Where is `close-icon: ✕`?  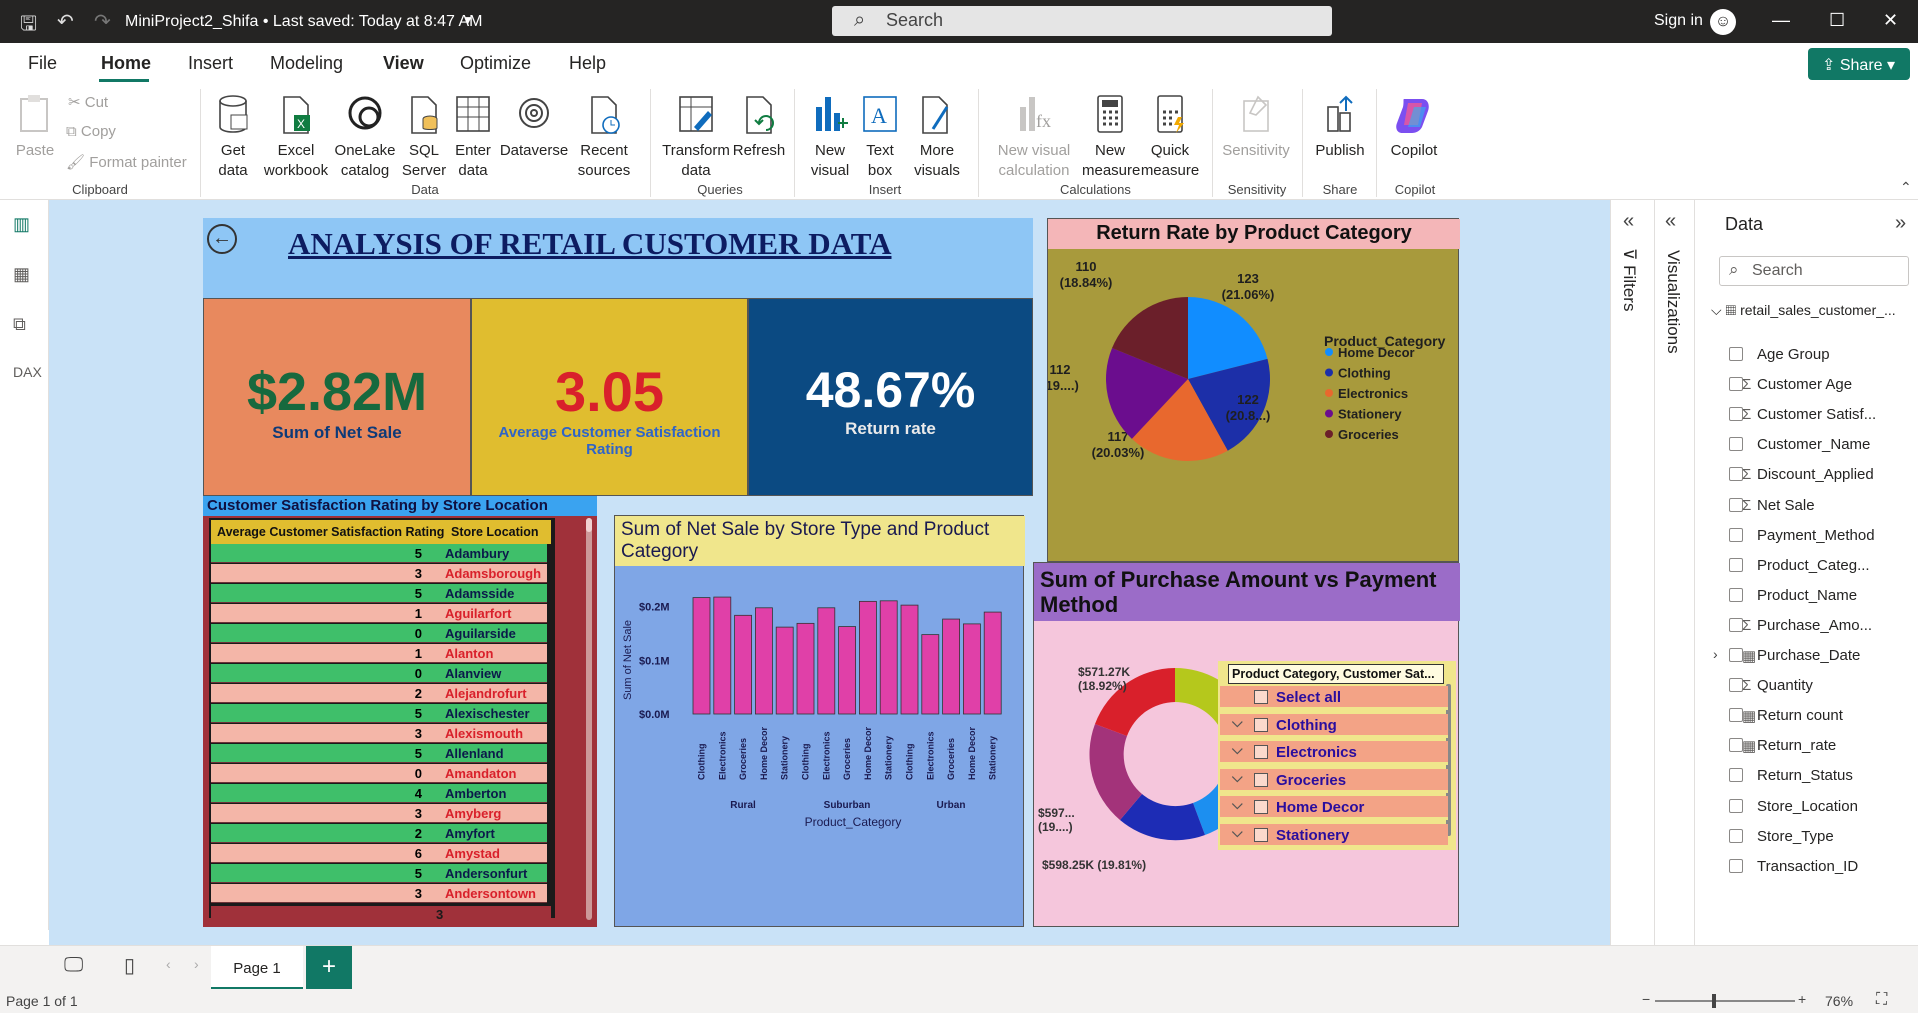 close-icon: ✕ is located at coordinates (1890, 20).